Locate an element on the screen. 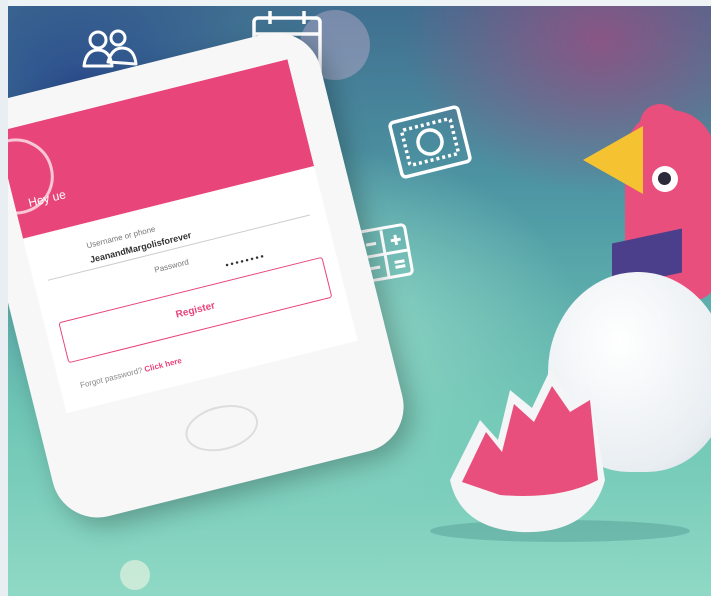 This screenshot has height=596, width=711. ticket-icon is located at coordinates (434, 145).